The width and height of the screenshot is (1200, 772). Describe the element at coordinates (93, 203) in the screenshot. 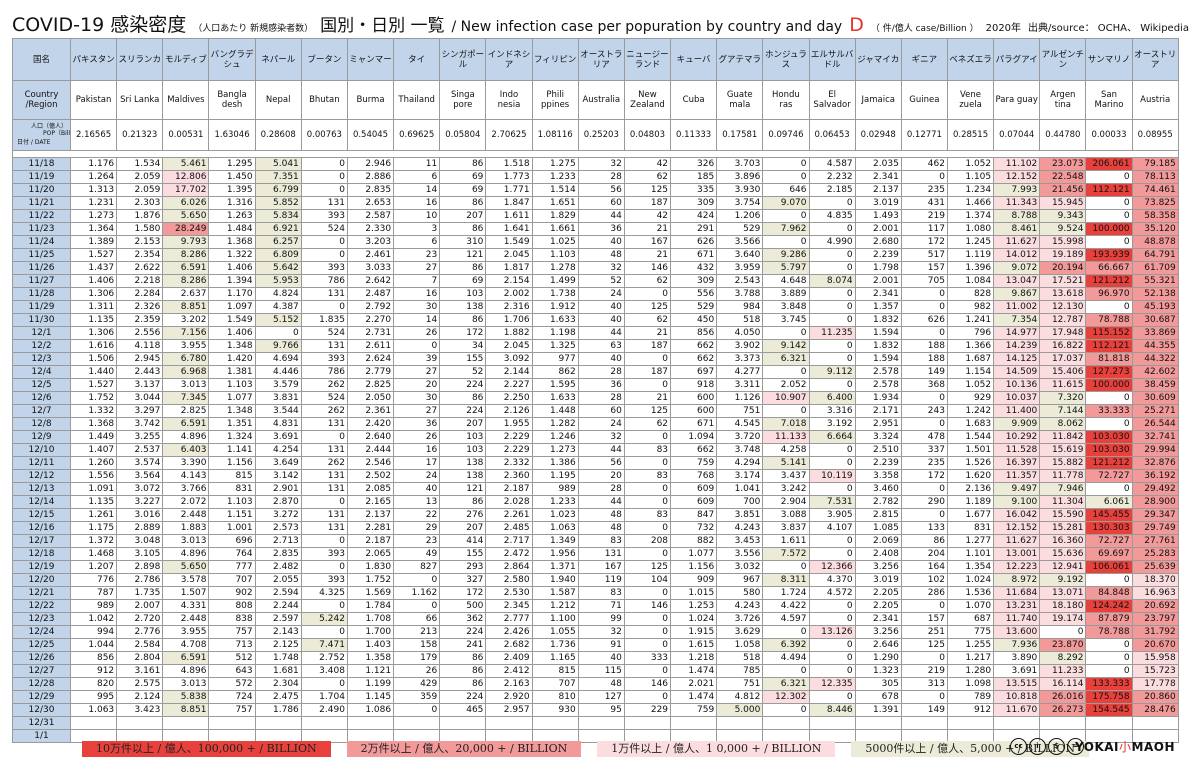

I see `value-cell: 1.231` at that location.